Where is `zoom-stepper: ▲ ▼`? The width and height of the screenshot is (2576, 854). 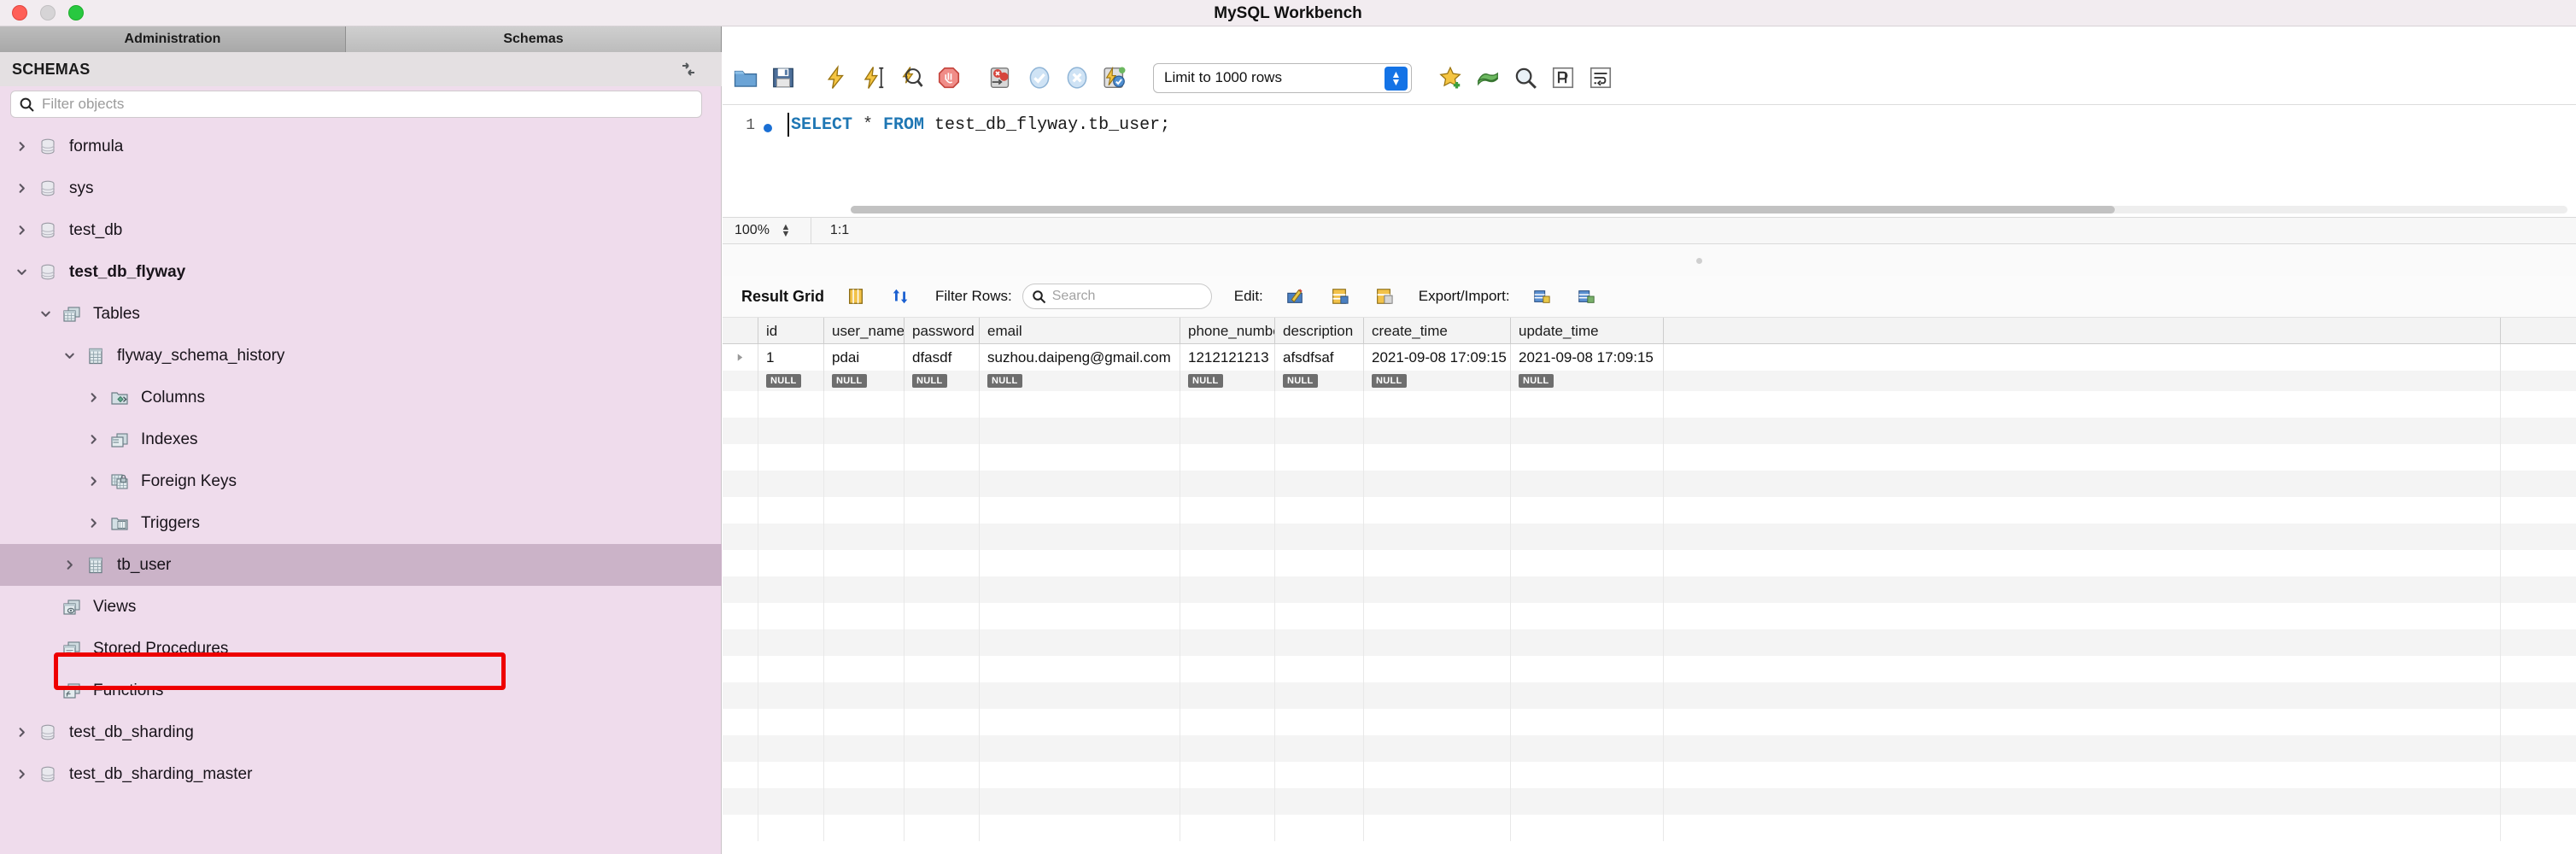 zoom-stepper: ▲ ▼ is located at coordinates (785, 230).